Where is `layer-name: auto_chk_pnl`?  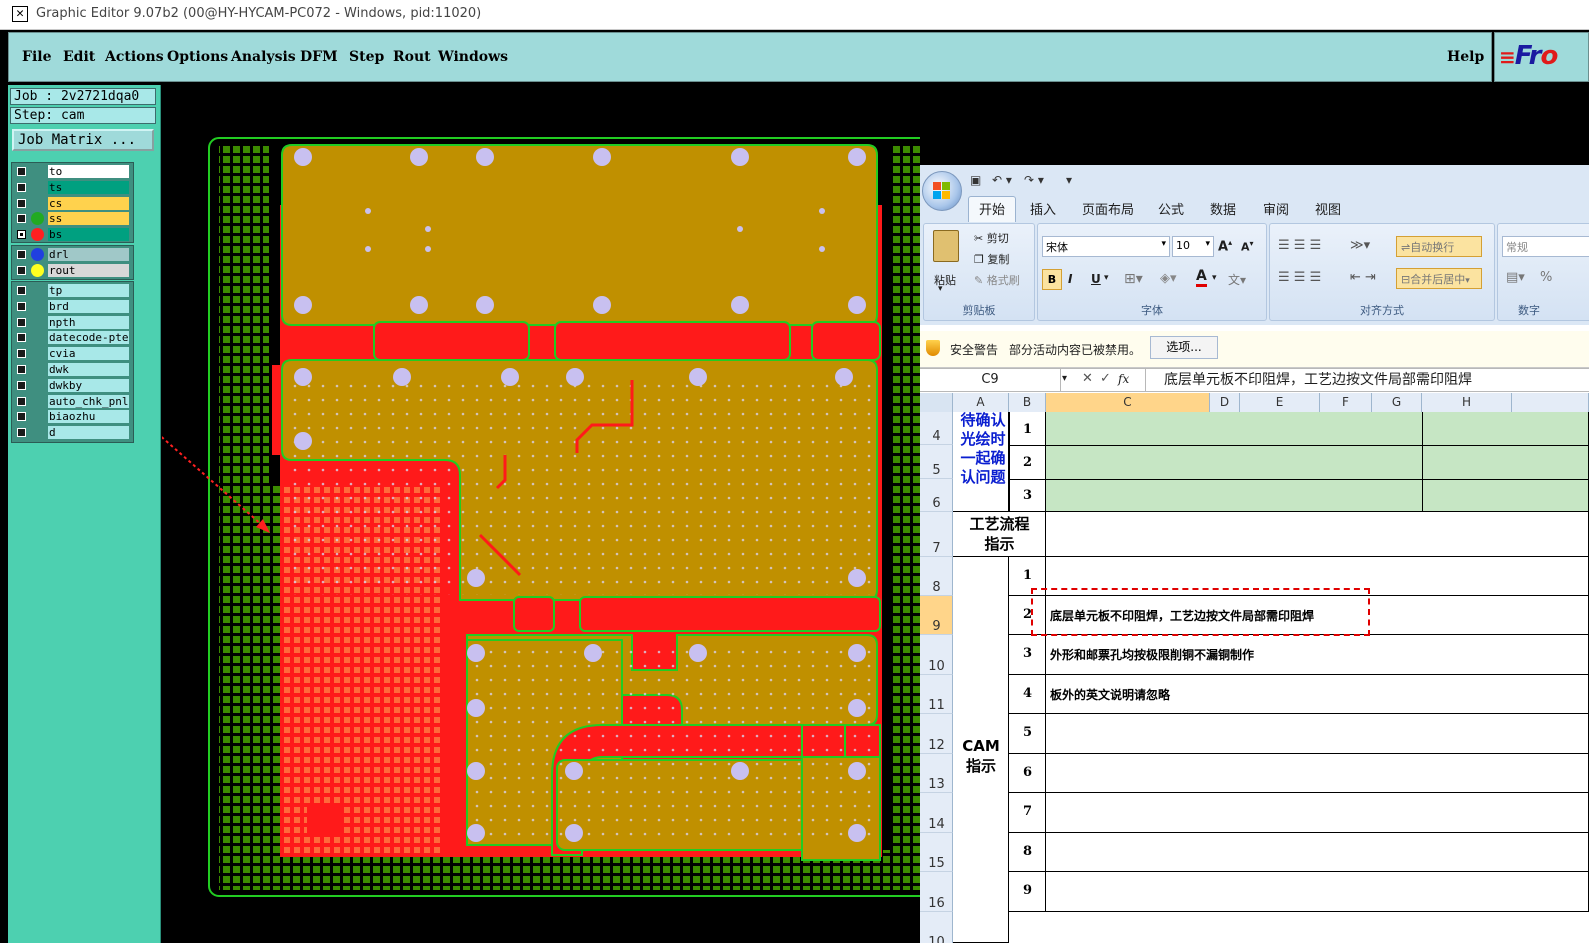 layer-name: auto_chk_pnl is located at coordinates (88, 401).